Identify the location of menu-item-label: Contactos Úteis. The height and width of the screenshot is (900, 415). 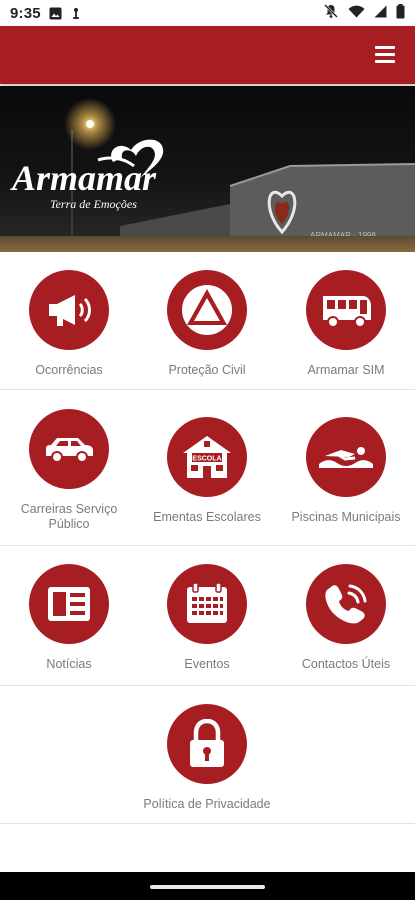
(346, 664).